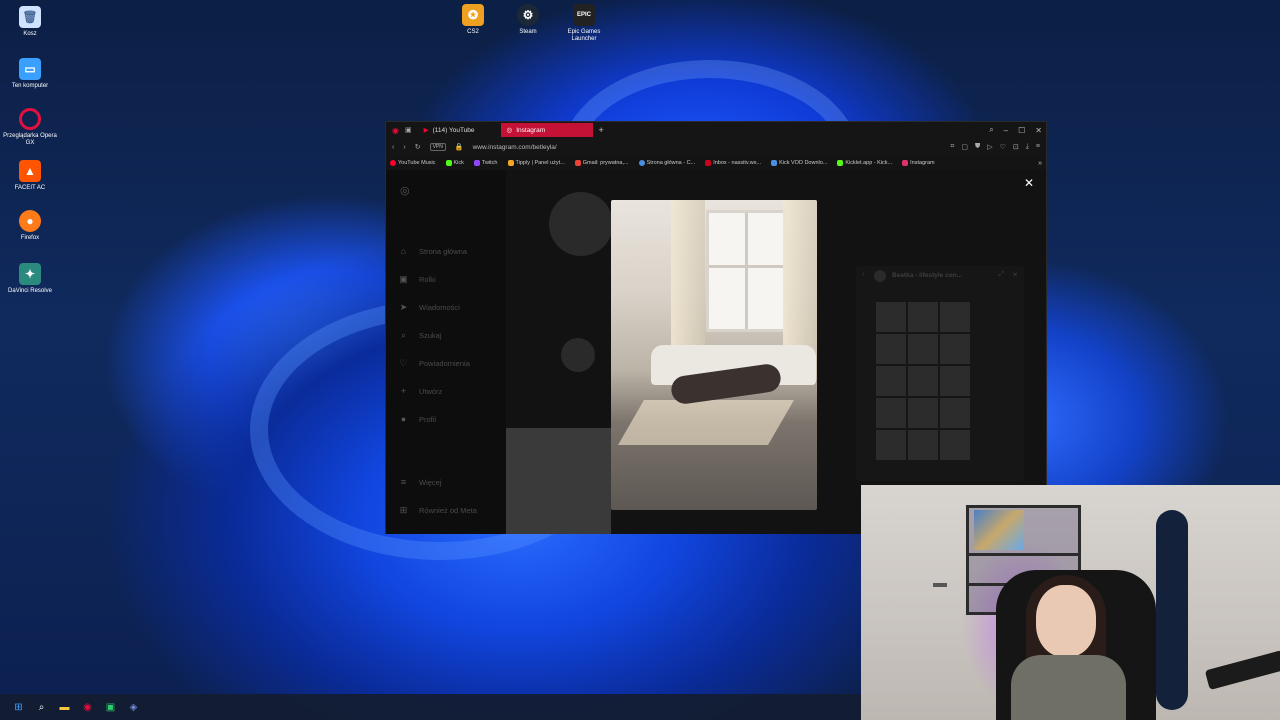  What do you see at coordinates (30, 74) in the screenshot?
I see `desktop-icon-this-pc: ▭ Ten komputer` at bounding box center [30, 74].